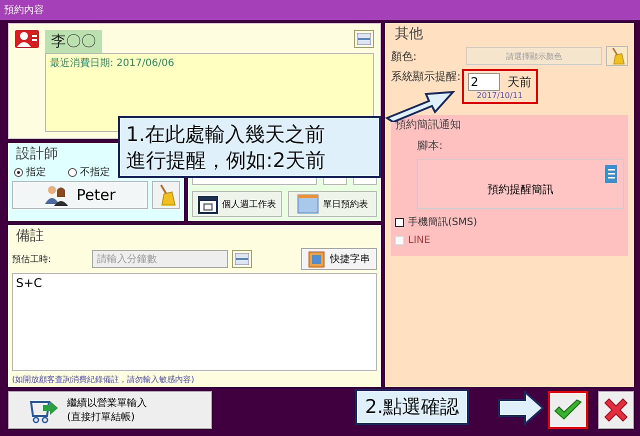 The image size is (640, 436). I want to click on continue-button: 繼續以營業單輸入 (直接打單結帳), so click(110, 410).